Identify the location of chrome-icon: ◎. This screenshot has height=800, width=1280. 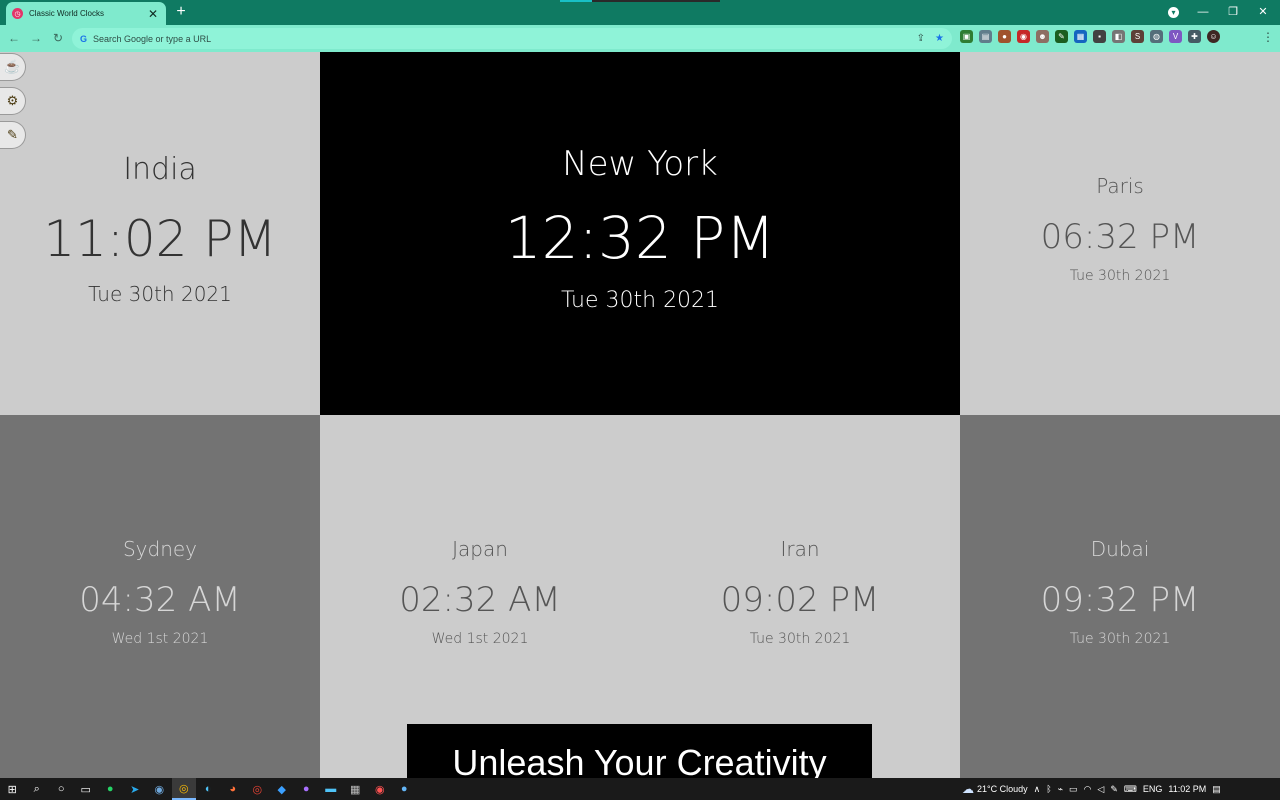
(183, 789).